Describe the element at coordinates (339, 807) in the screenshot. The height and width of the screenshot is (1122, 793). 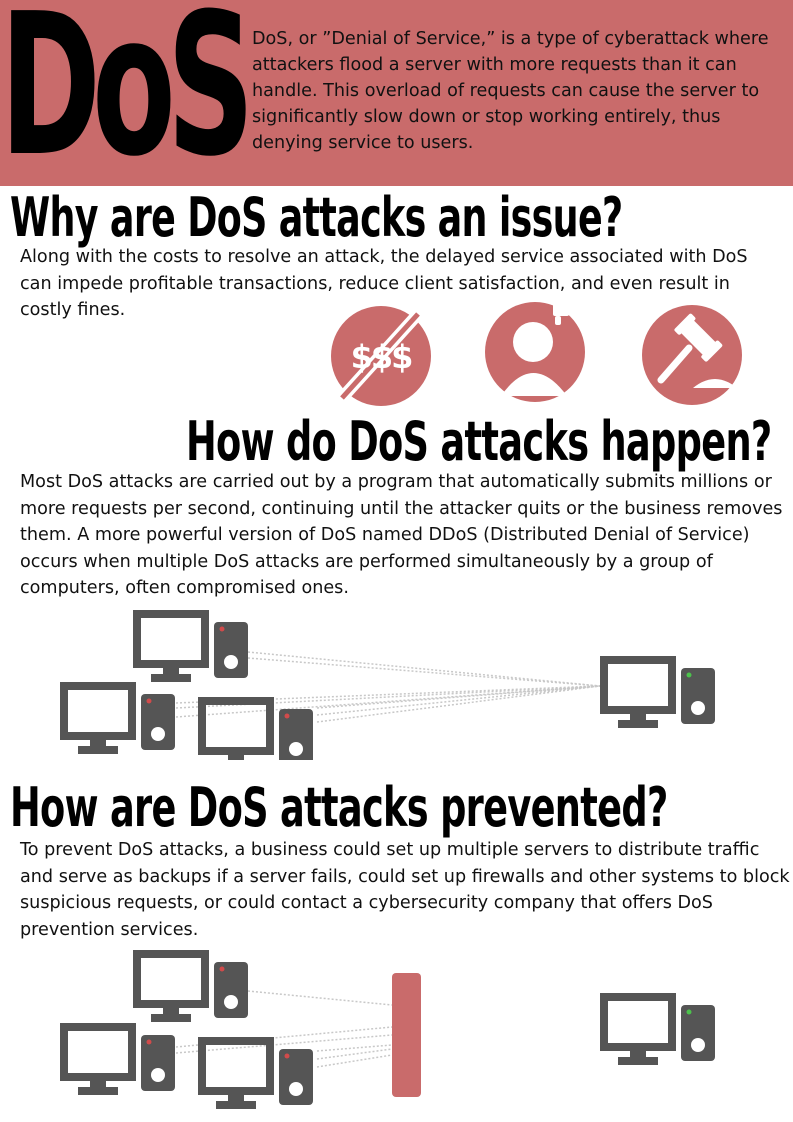
I see `section-heading-prevented: How are DoS attacks prevented?` at that location.